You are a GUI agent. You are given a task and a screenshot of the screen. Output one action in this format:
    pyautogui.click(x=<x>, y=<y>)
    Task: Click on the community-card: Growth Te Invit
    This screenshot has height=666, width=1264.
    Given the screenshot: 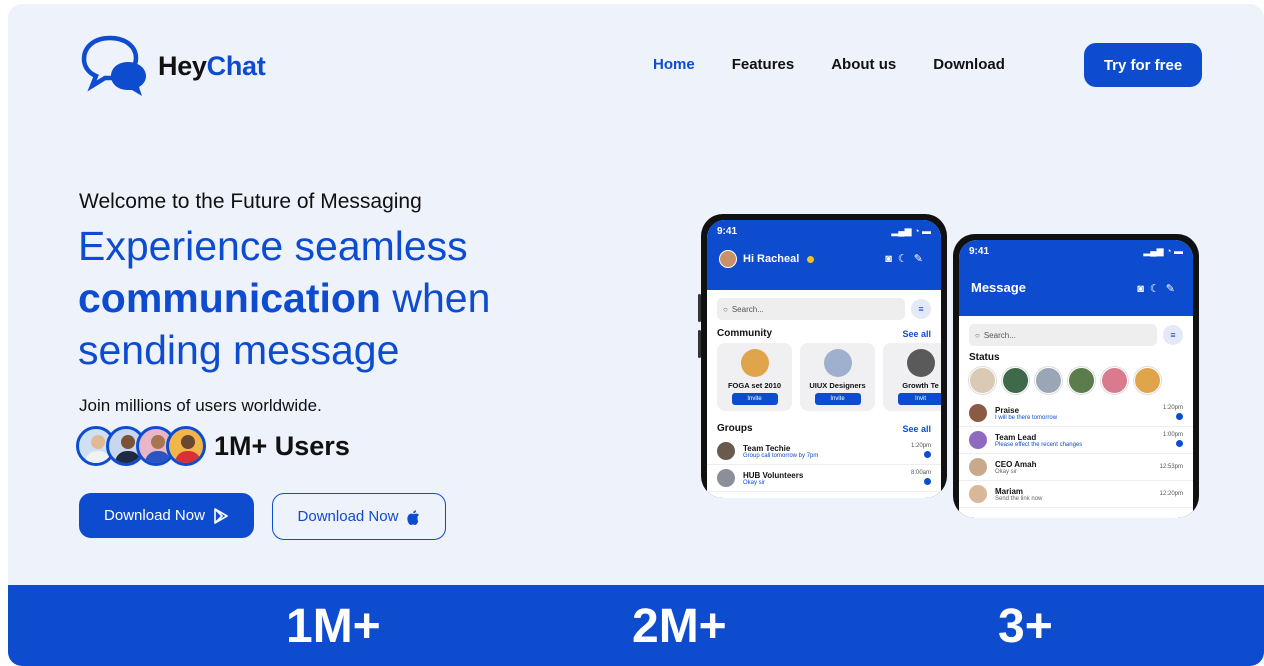 What is the action you would take?
    pyautogui.click(x=912, y=377)
    